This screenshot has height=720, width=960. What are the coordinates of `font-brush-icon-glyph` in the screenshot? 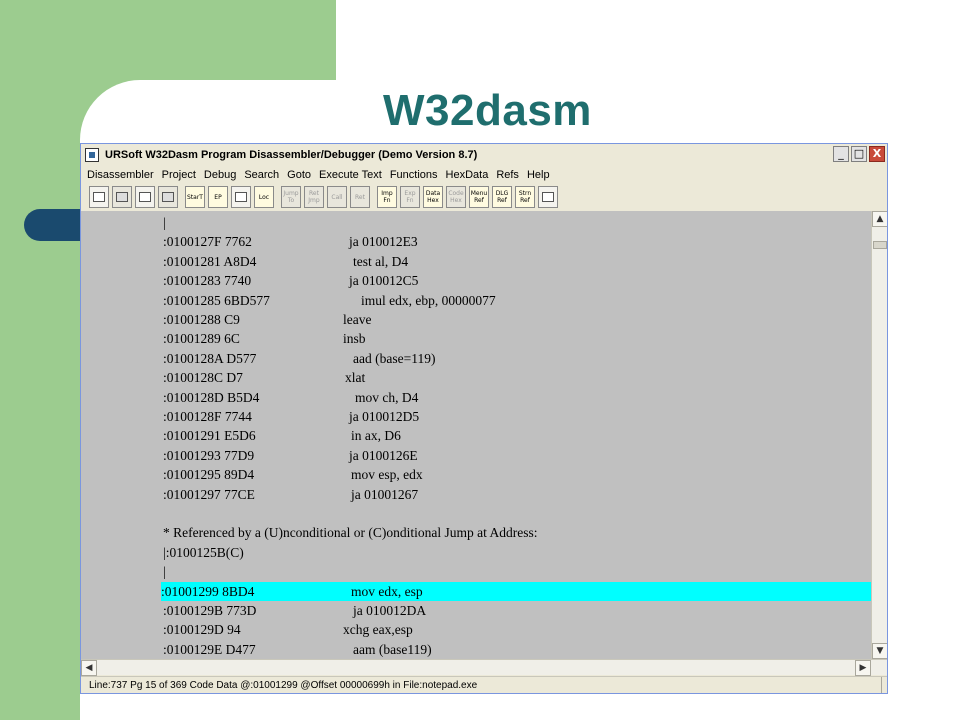 It's located at (145, 197).